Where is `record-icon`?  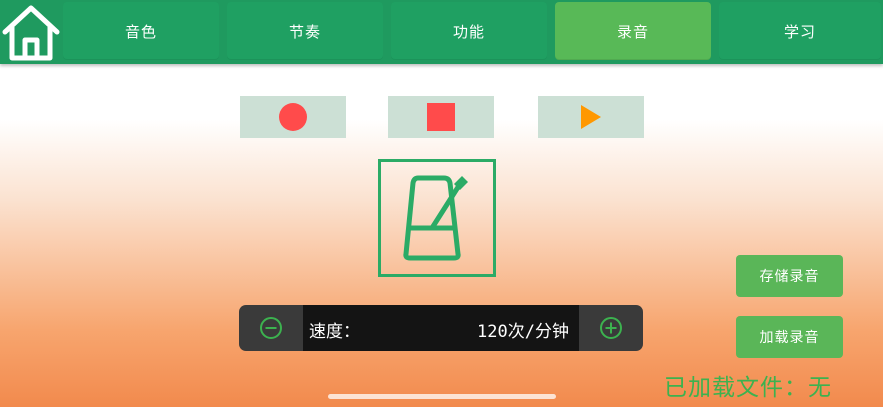 record-icon is located at coordinates (293, 117).